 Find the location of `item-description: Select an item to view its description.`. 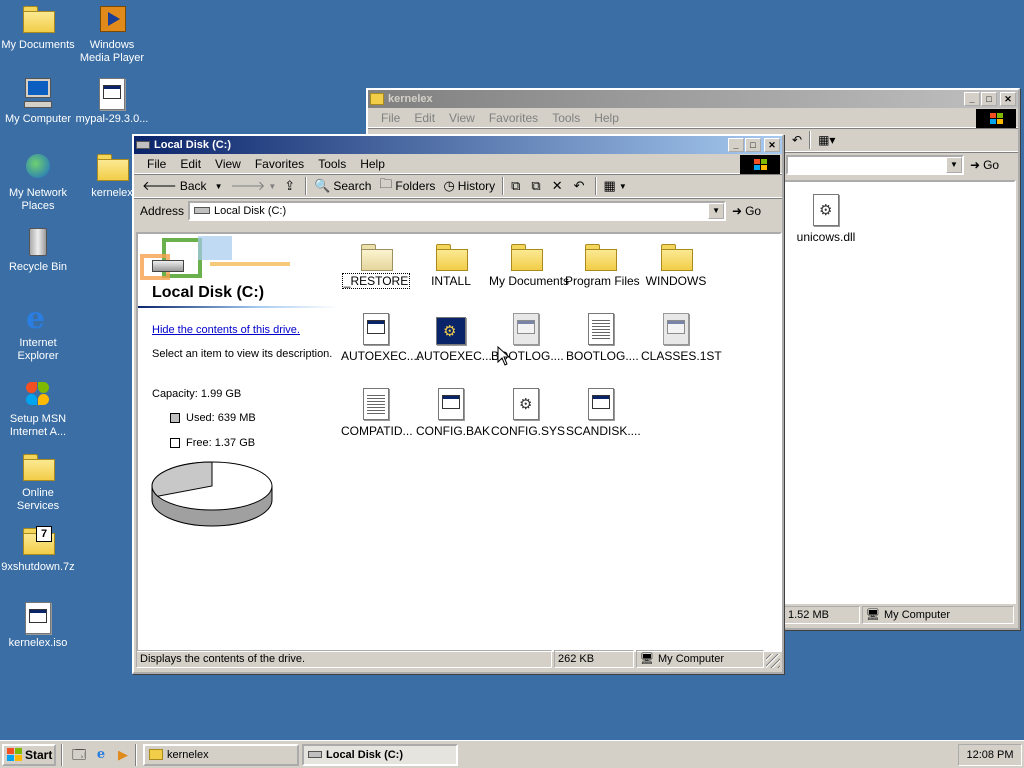

item-description: Select an item to view its description. is located at coordinates (242, 354).